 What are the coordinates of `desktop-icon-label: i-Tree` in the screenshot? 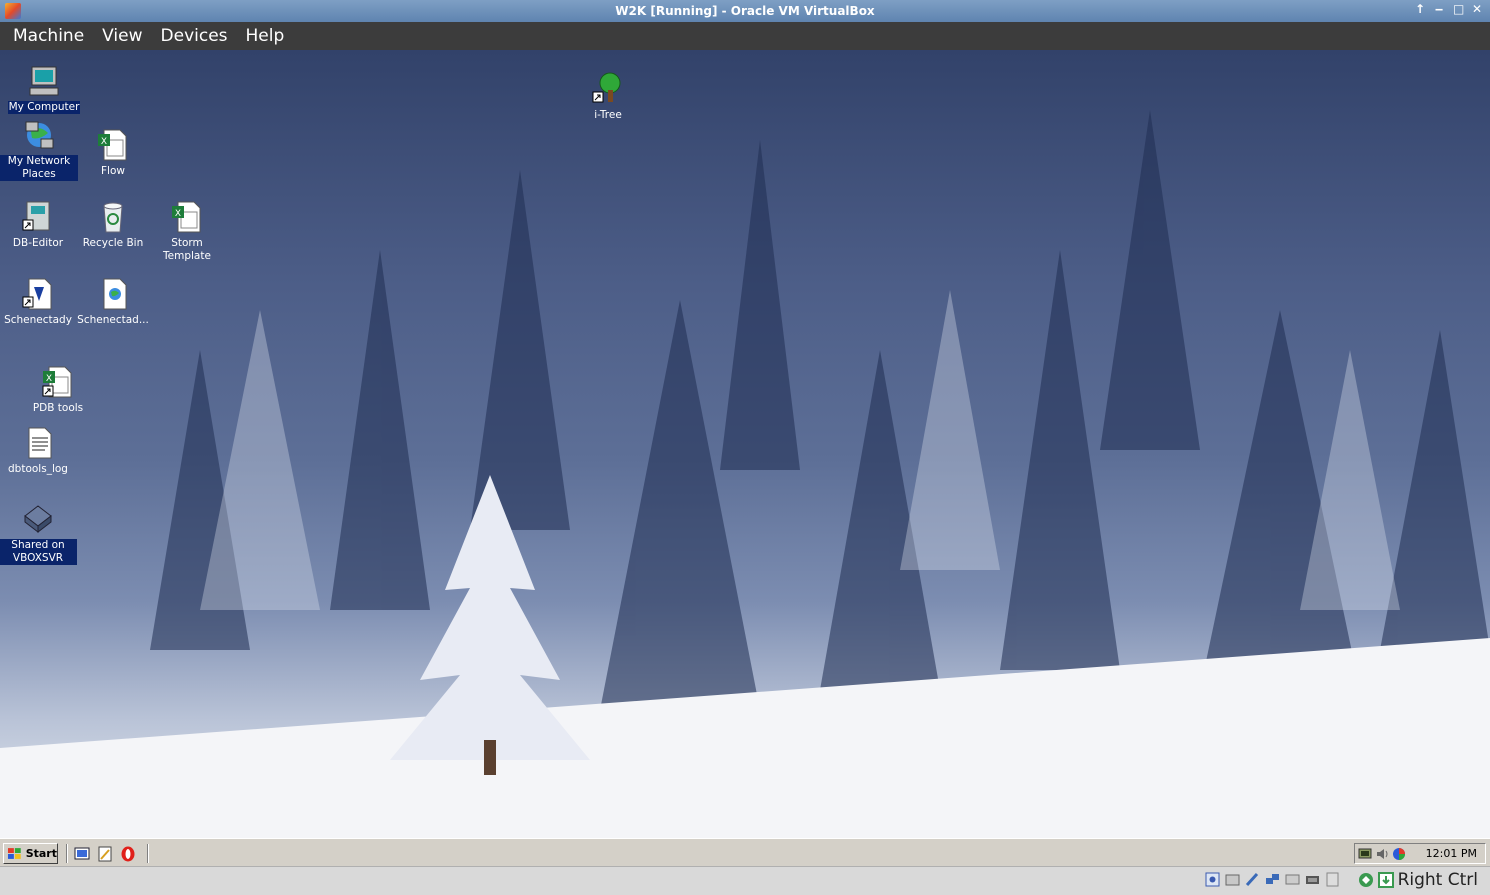 It's located at (608, 115).